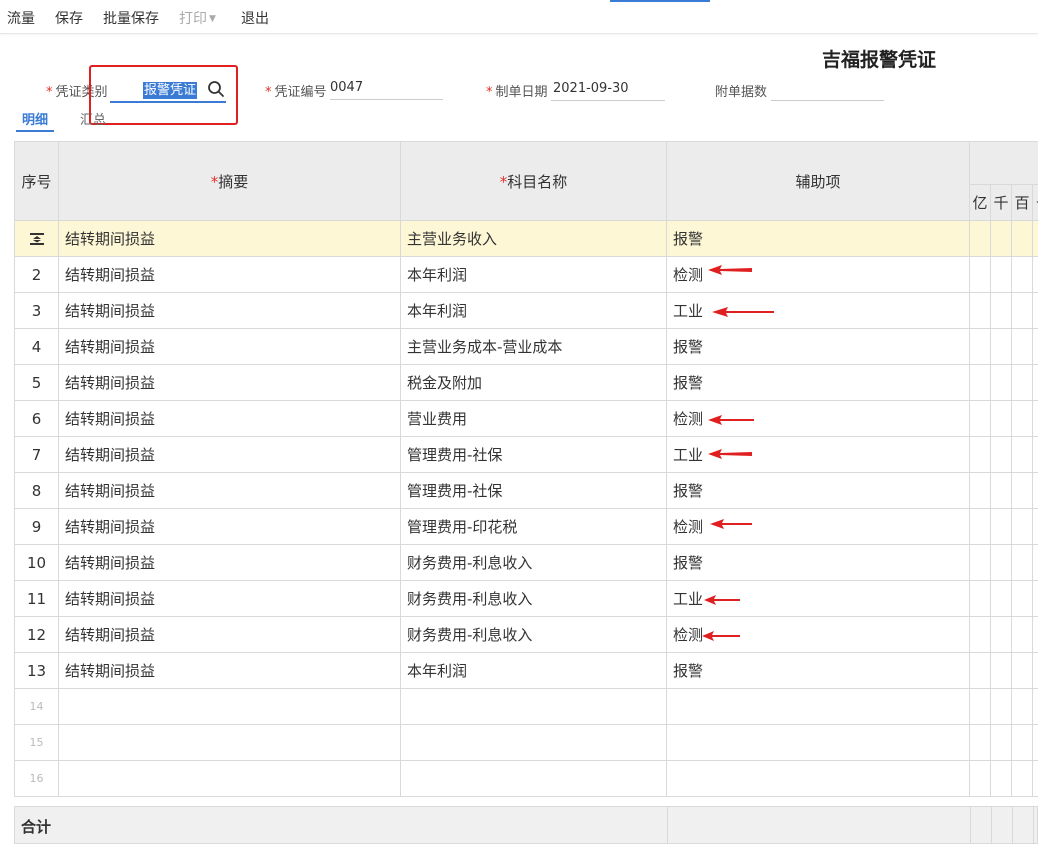  What do you see at coordinates (533, 526) in the screenshot?
I see `account-cell: 管理费用-印花税` at bounding box center [533, 526].